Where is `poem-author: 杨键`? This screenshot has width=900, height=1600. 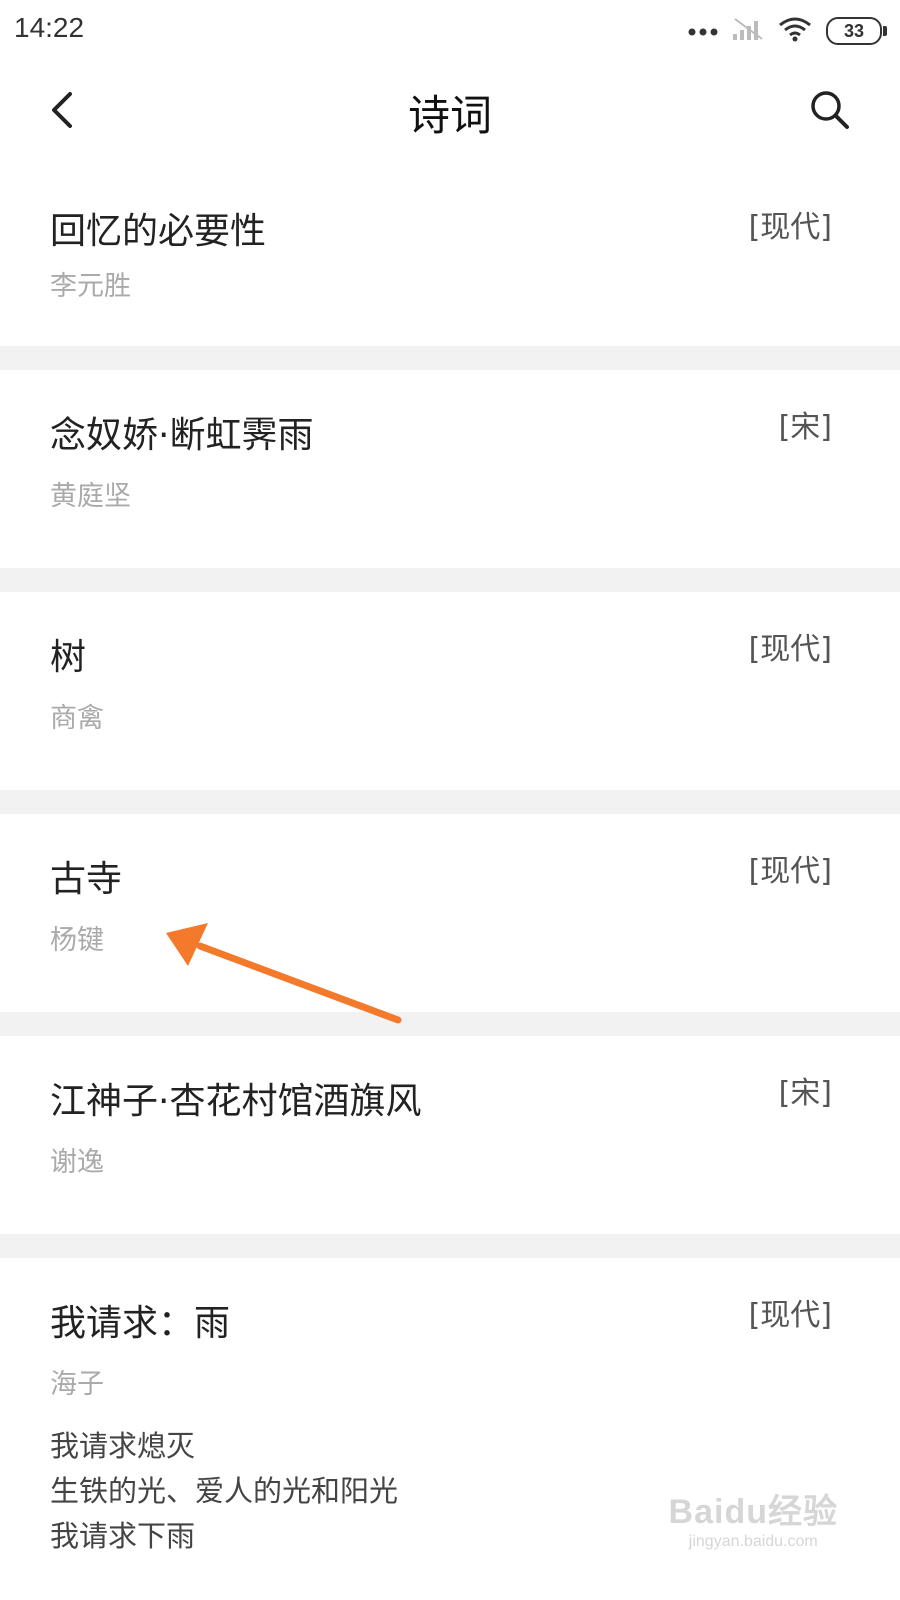
poem-author: 杨键 is located at coordinates (77, 940).